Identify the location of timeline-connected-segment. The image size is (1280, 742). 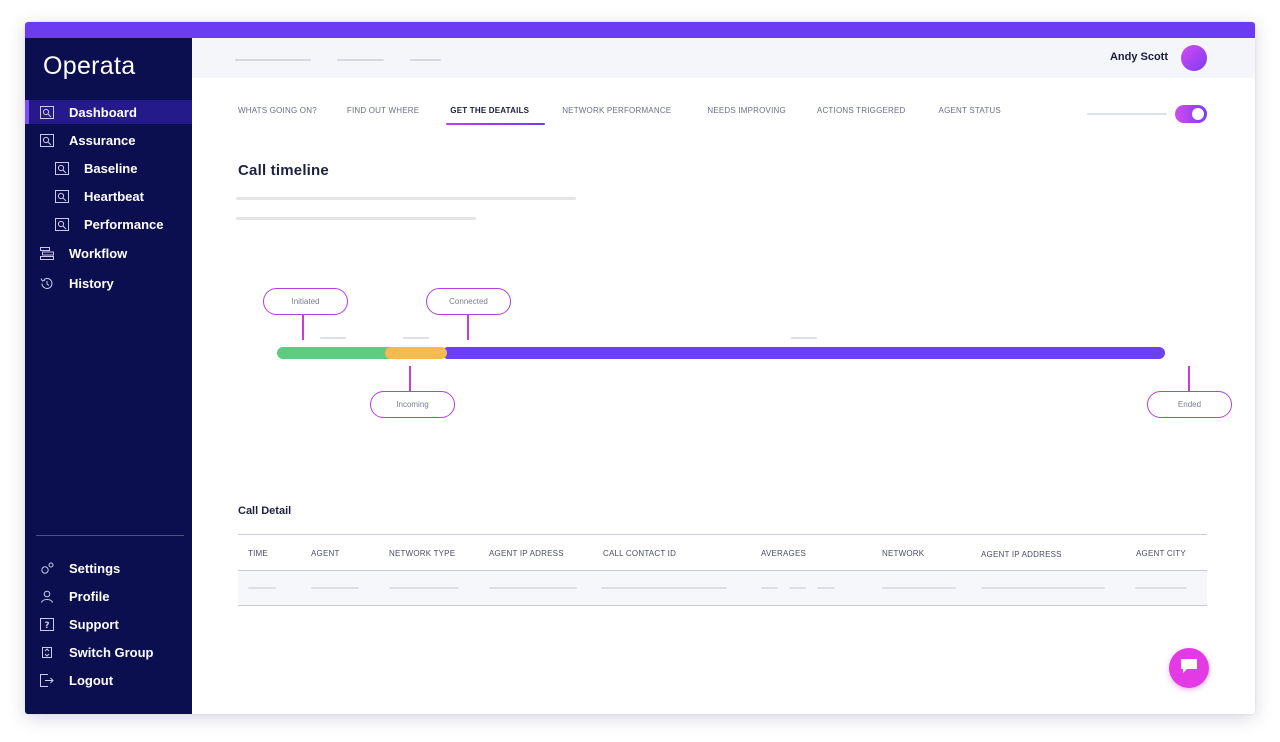
(803, 353).